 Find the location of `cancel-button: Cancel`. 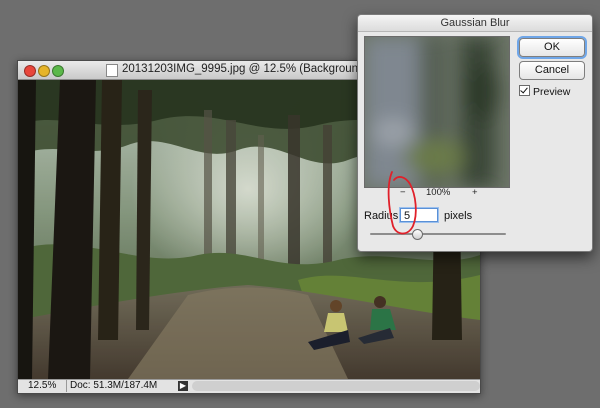

cancel-button: Cancel is located at coordinates (552, 70).